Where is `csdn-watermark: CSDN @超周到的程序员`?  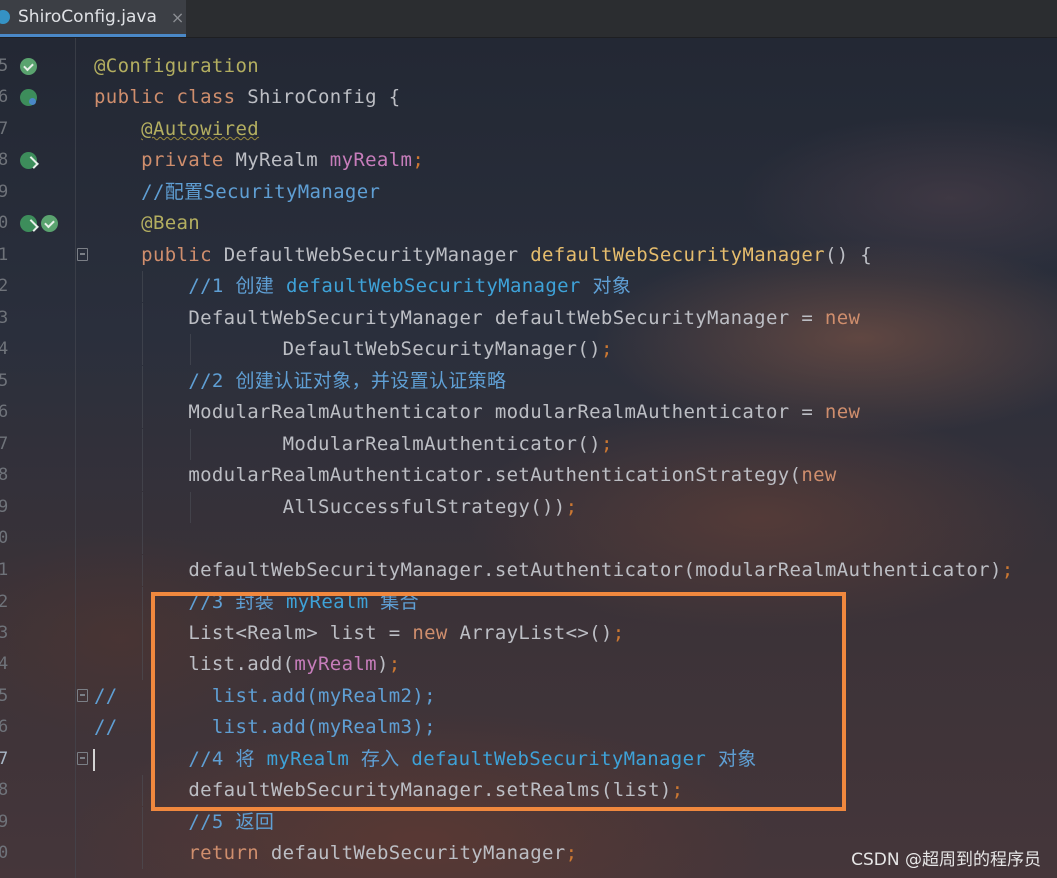
csdn-watermark: CSDN @超周到的程序员 is located at coordinates (946, 860).